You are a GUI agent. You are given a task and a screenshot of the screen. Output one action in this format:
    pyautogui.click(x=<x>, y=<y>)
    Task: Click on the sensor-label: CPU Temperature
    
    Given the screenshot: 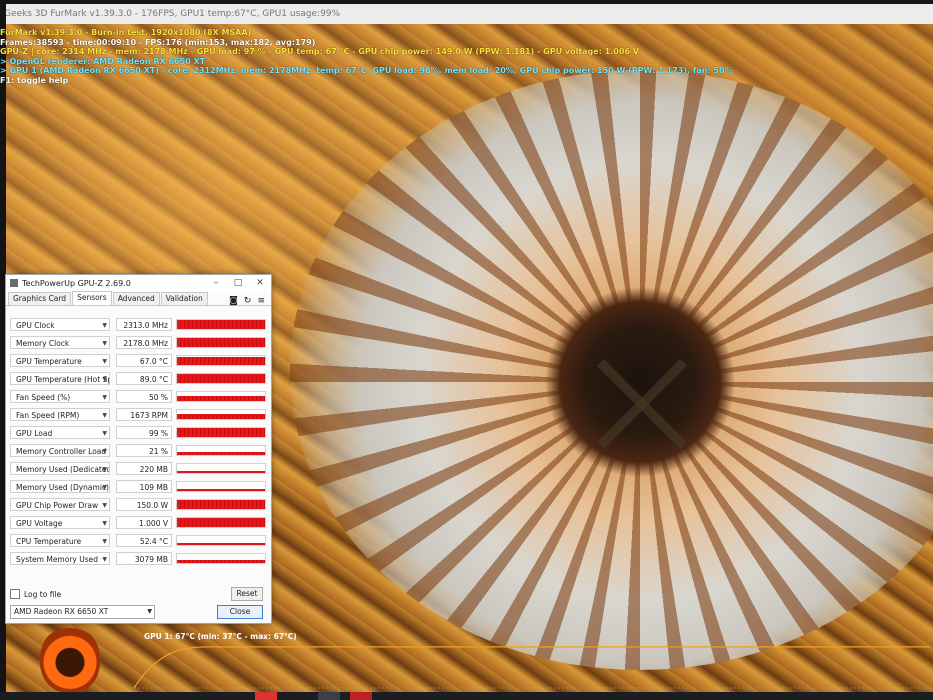 What is the action you would take?
    pyautogui.click(x=49, y=541)
    